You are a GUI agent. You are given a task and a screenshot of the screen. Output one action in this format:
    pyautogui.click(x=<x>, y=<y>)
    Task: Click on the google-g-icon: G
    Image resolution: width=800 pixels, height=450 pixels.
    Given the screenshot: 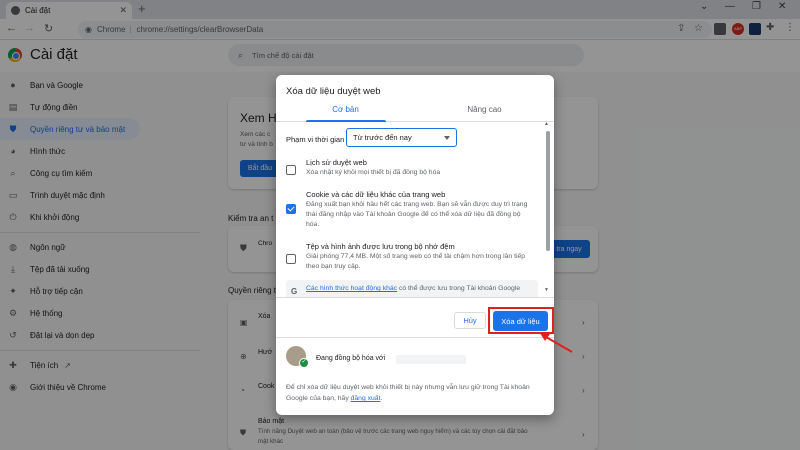 What is the action you would take?
    pyautogui.click(x=294, y=291)
    